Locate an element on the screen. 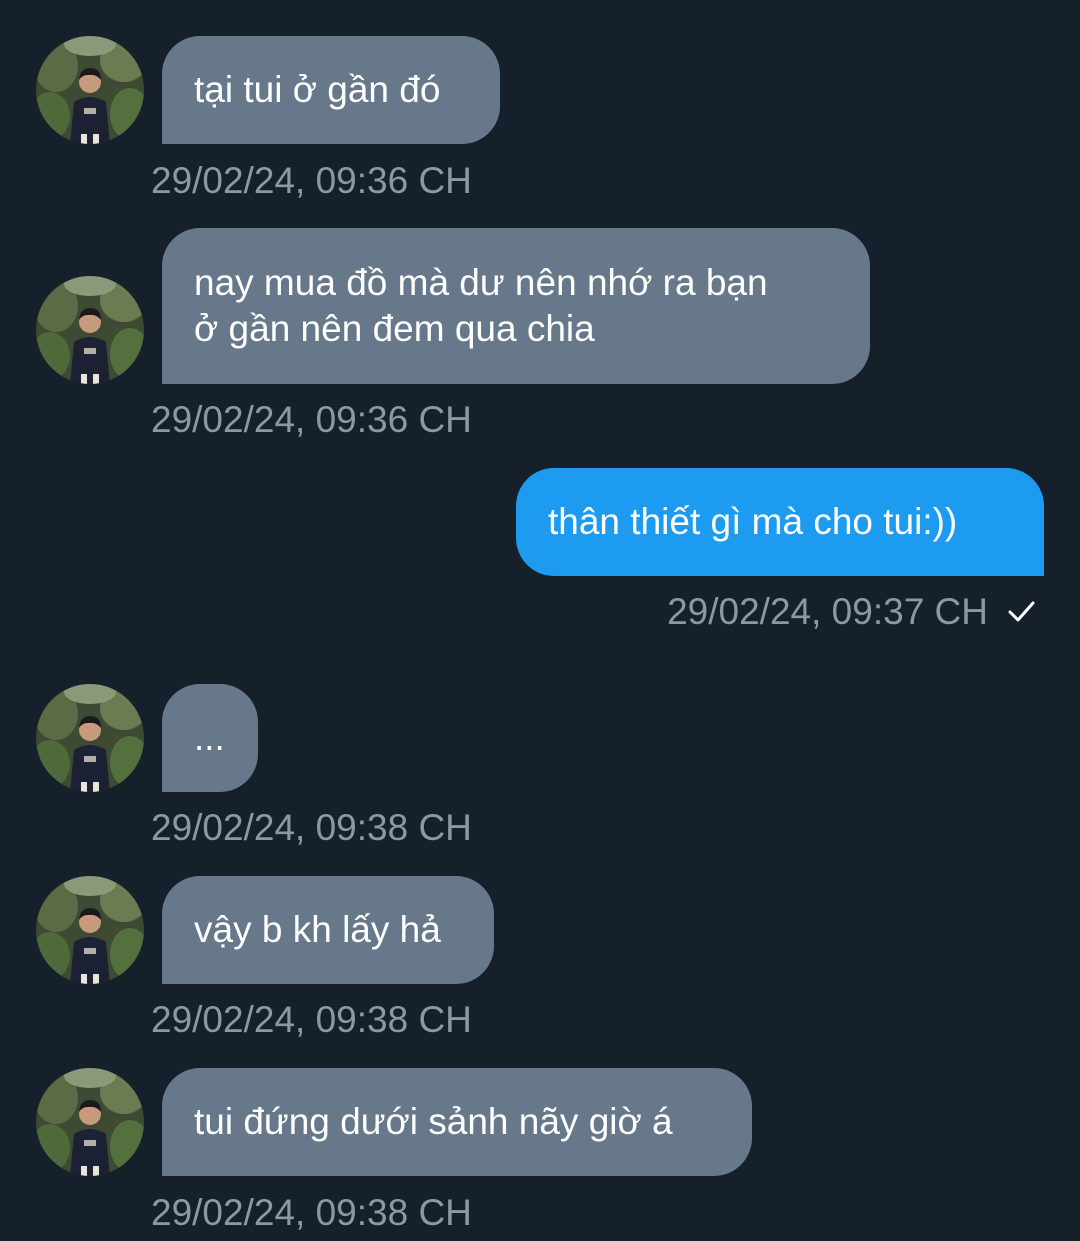 This screenshot has width=1080, height=1241. checkmark-icon is located at coordinates (1021, 611).